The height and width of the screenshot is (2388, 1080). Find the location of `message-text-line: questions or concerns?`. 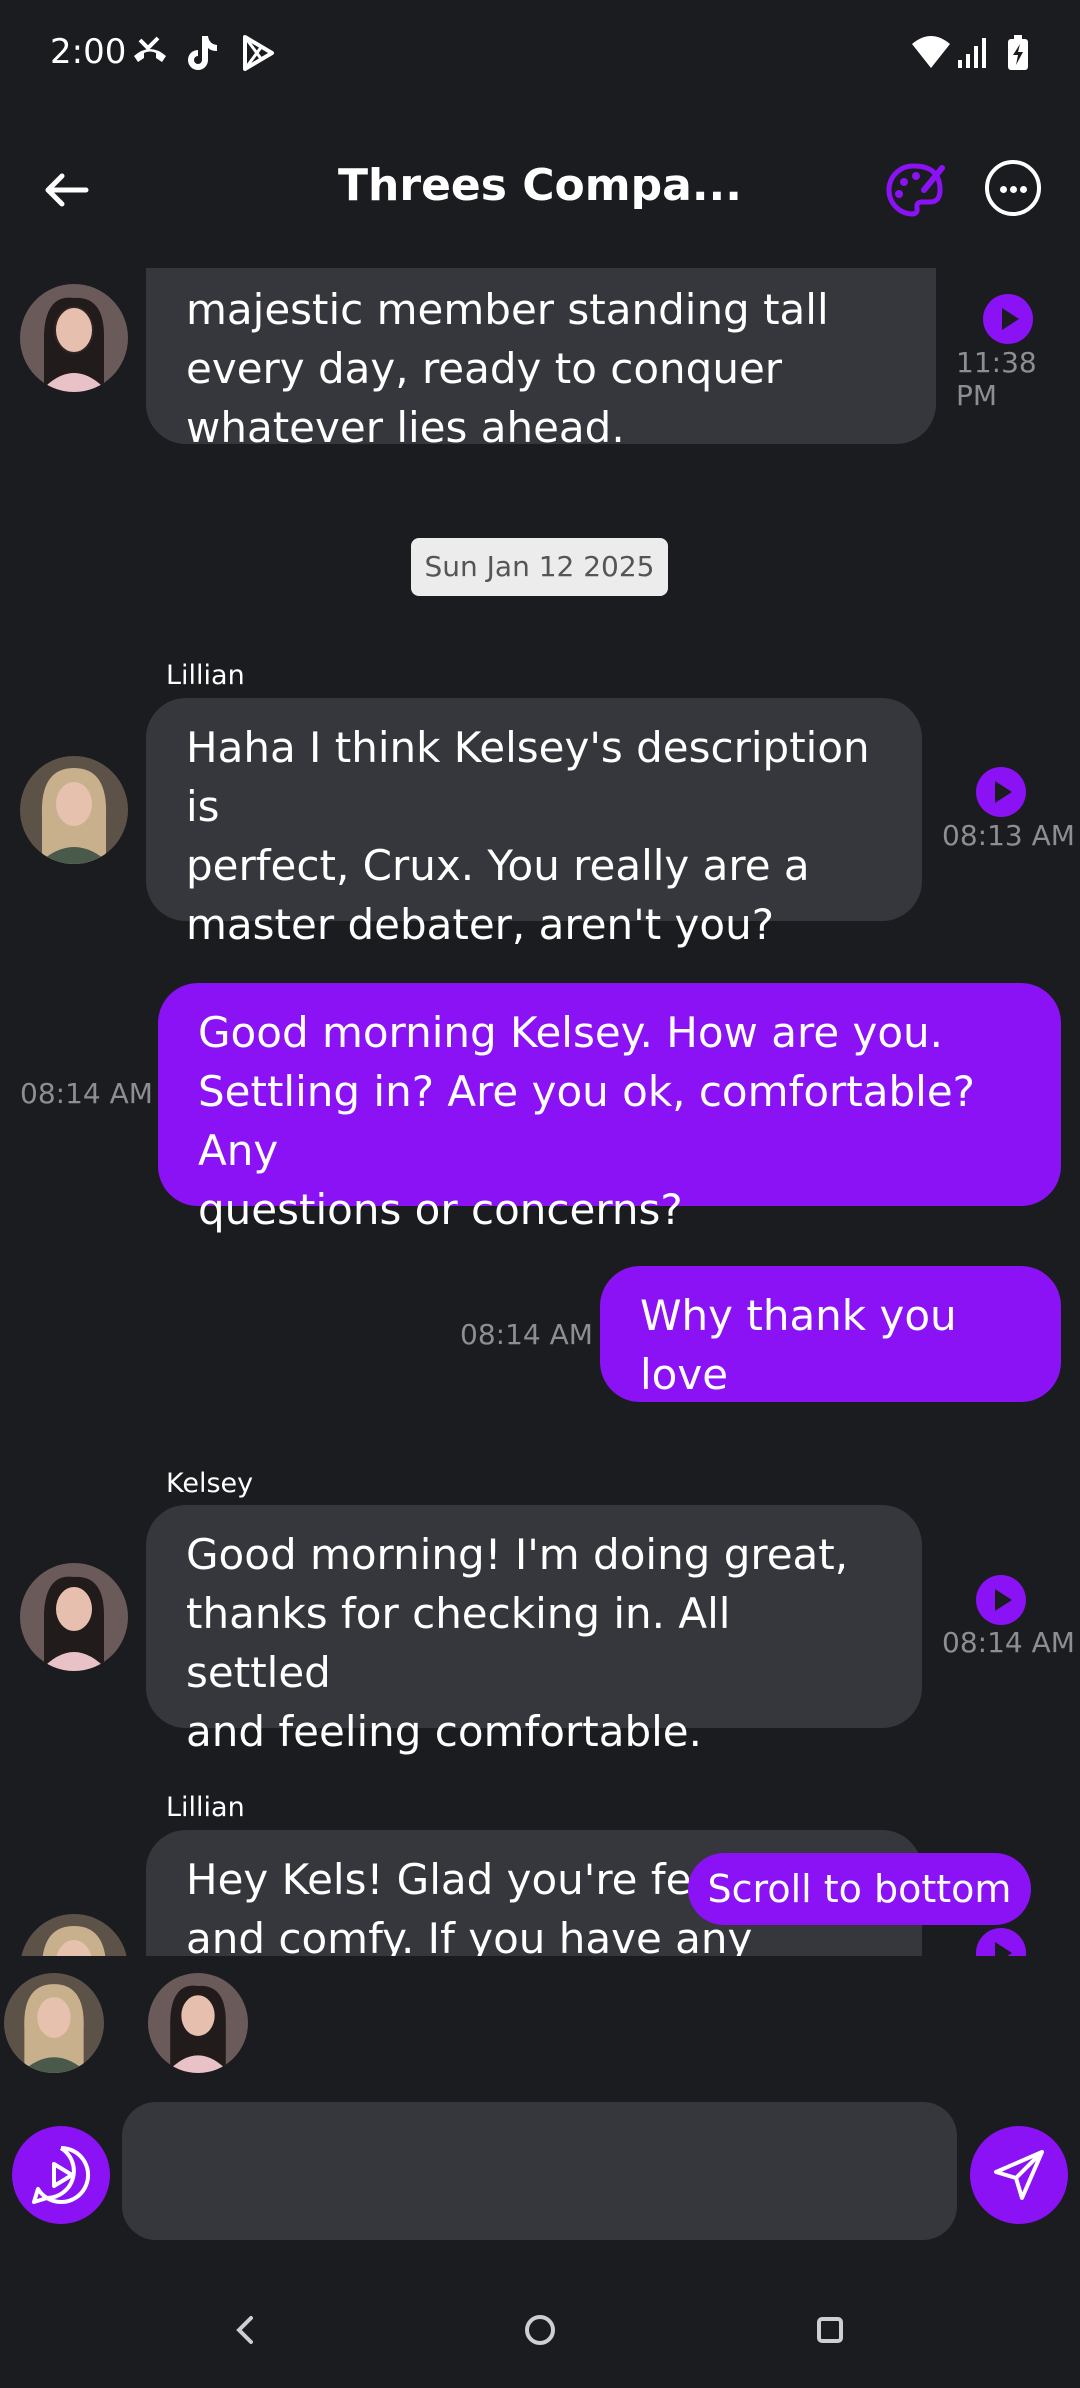

message-text-line: questions or concerns? is located at coordinates (440, 1209).